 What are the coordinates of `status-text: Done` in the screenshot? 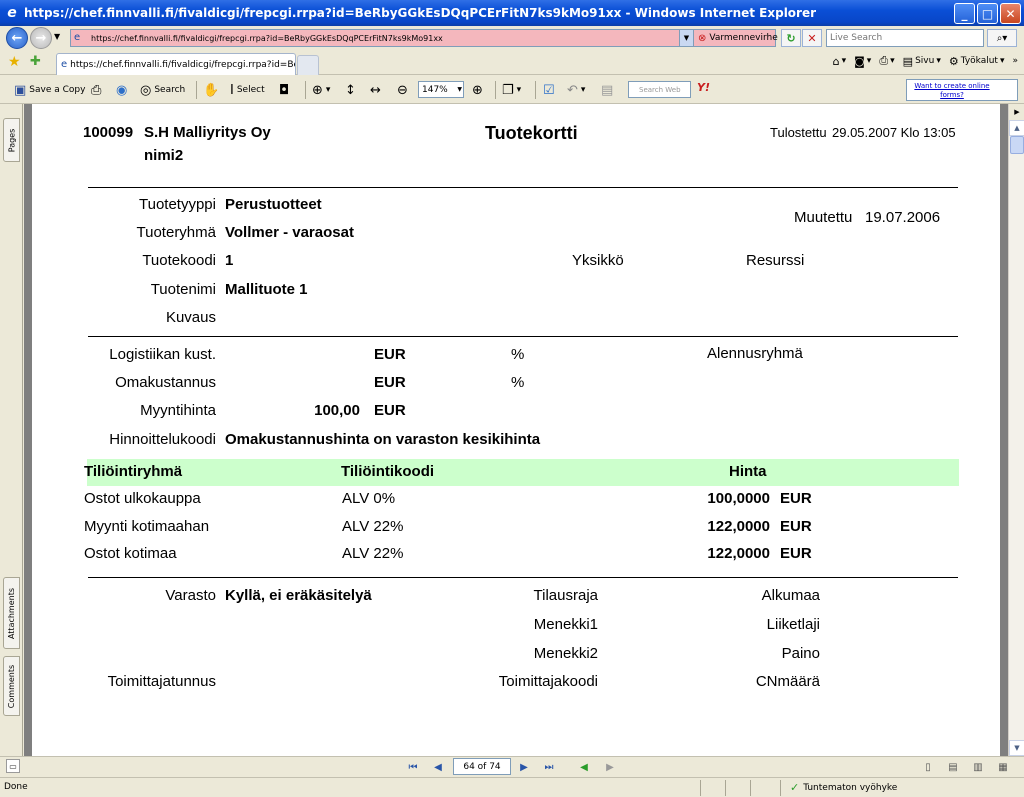 It's located at (16, 787).